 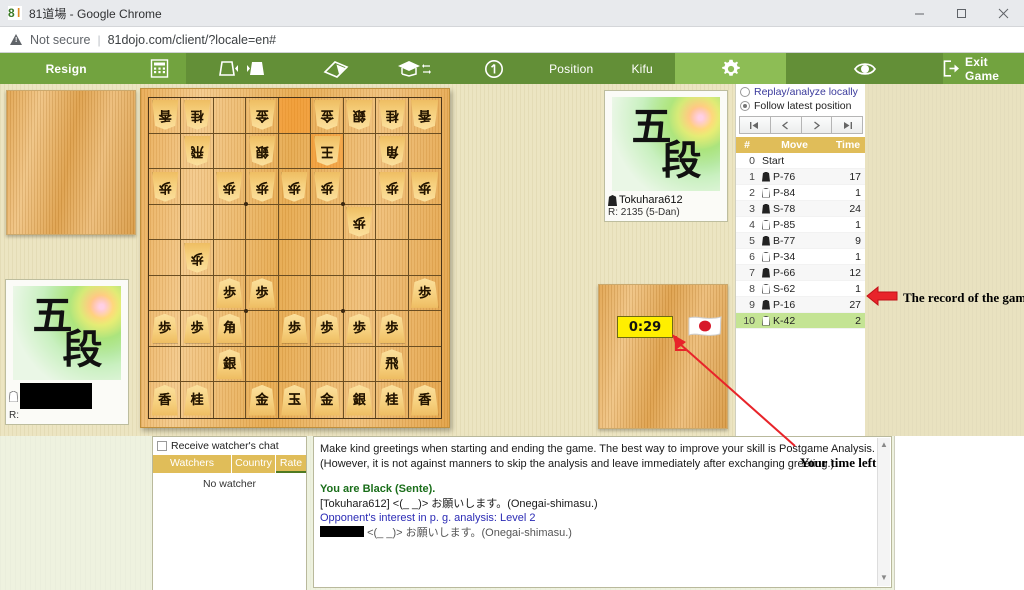 What do you see at coordinates (800, 273) in the screenshot?
I see `move-row: 7 P-66 12` at bounding box center [800, 273].